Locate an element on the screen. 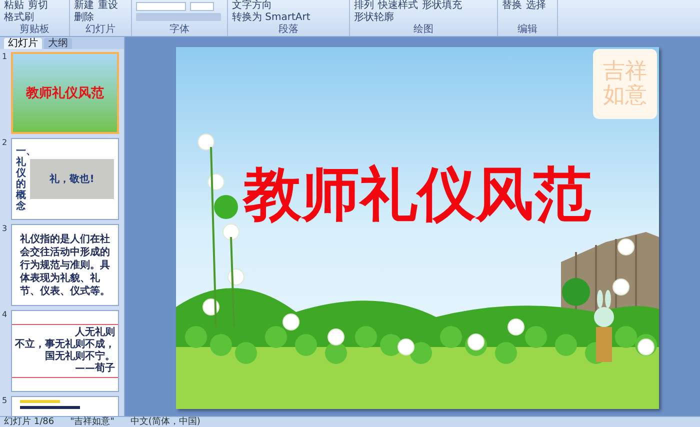 This screenshot has width=700, height=427. slide-number: 1 is located at coordinates (5, 57).